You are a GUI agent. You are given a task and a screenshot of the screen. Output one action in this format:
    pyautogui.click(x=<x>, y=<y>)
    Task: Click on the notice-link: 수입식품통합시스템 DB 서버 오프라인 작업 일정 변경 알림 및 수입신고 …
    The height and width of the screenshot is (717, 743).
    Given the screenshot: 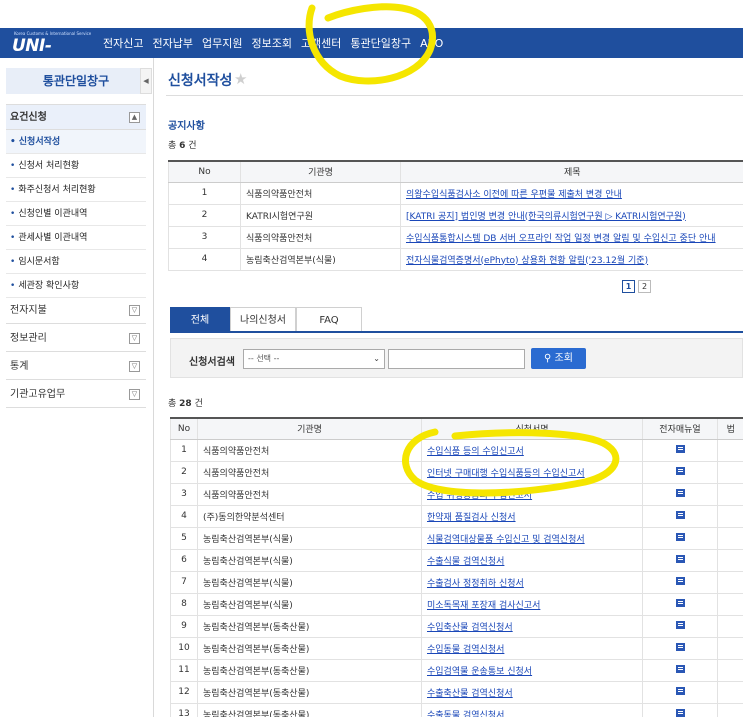 What is the action you would take?
    pyautogui.click(x=561, y=239)
    